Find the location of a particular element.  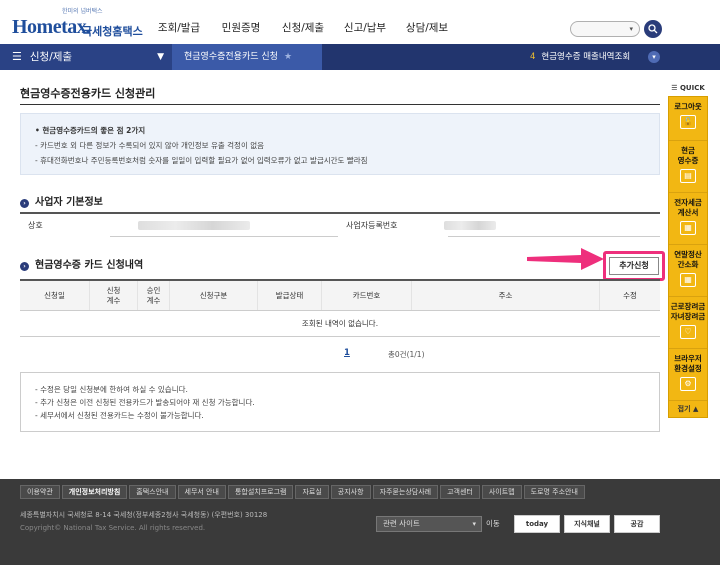

col-header: 발급상태 is located at coordinates (290, 295).